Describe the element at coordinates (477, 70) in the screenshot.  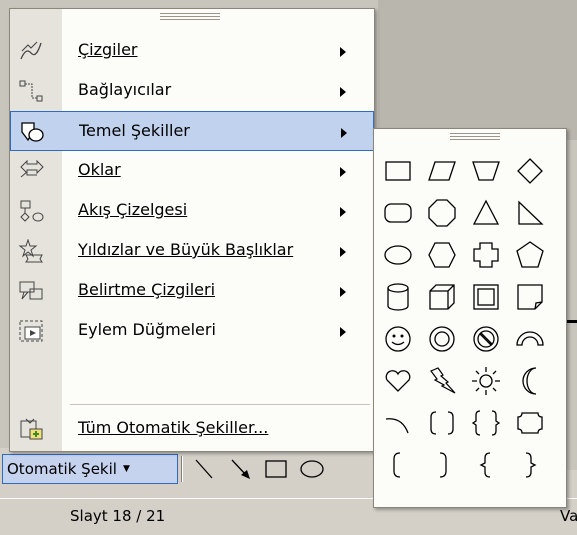
I see `slide-area-dark` at that location.